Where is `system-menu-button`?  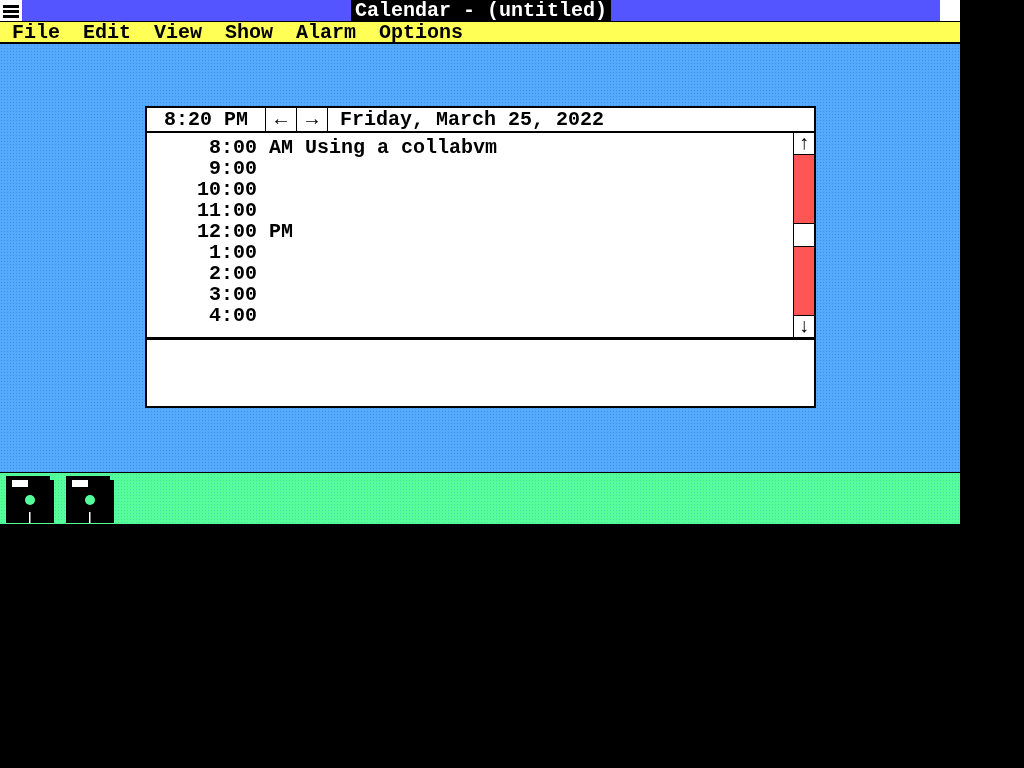
system-menu-button is located at coordinates (11, 10).